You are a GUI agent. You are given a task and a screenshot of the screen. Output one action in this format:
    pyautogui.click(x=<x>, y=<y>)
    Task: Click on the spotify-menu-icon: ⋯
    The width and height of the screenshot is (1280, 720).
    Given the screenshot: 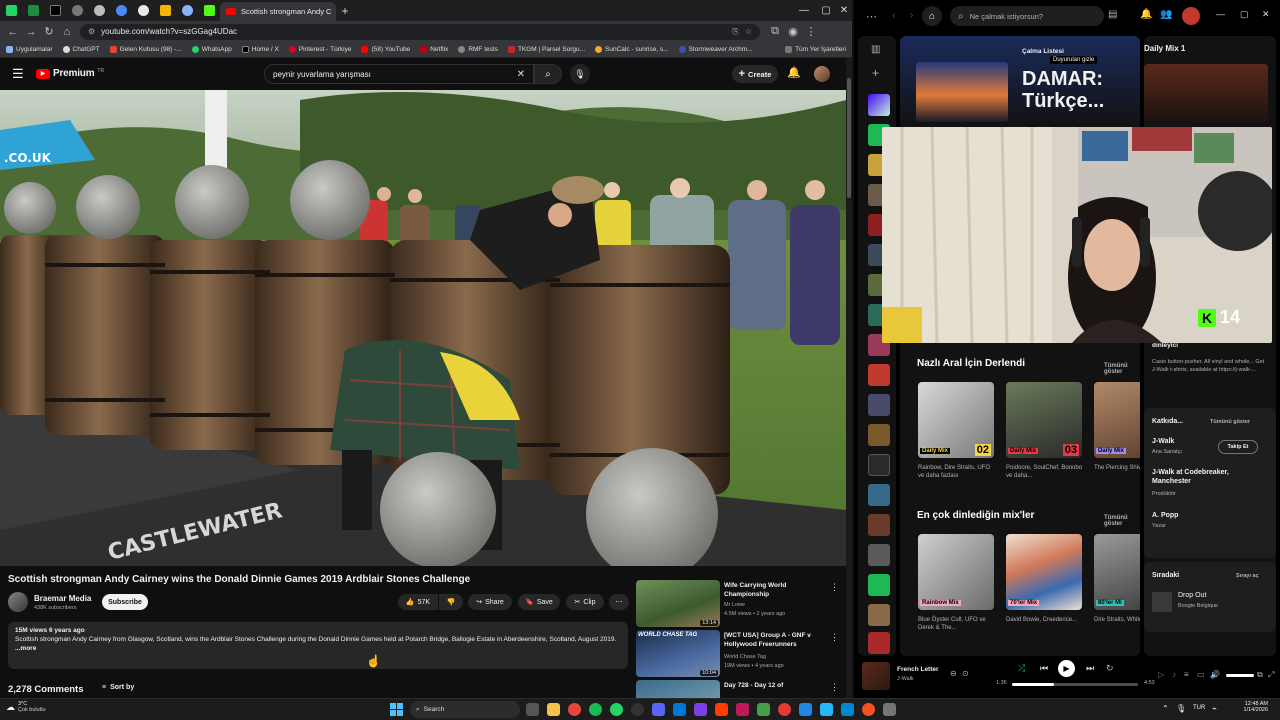 What is the action you would take?
    pyautogui.click(x=871, y=16)
    